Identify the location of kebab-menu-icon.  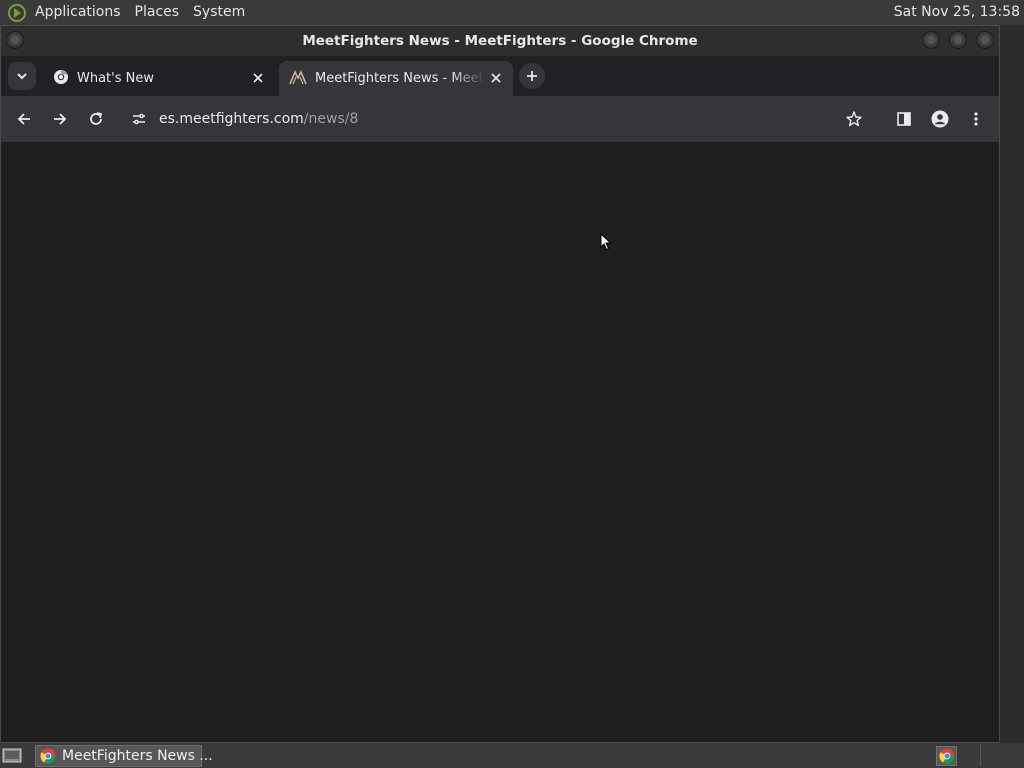
(976, 119).